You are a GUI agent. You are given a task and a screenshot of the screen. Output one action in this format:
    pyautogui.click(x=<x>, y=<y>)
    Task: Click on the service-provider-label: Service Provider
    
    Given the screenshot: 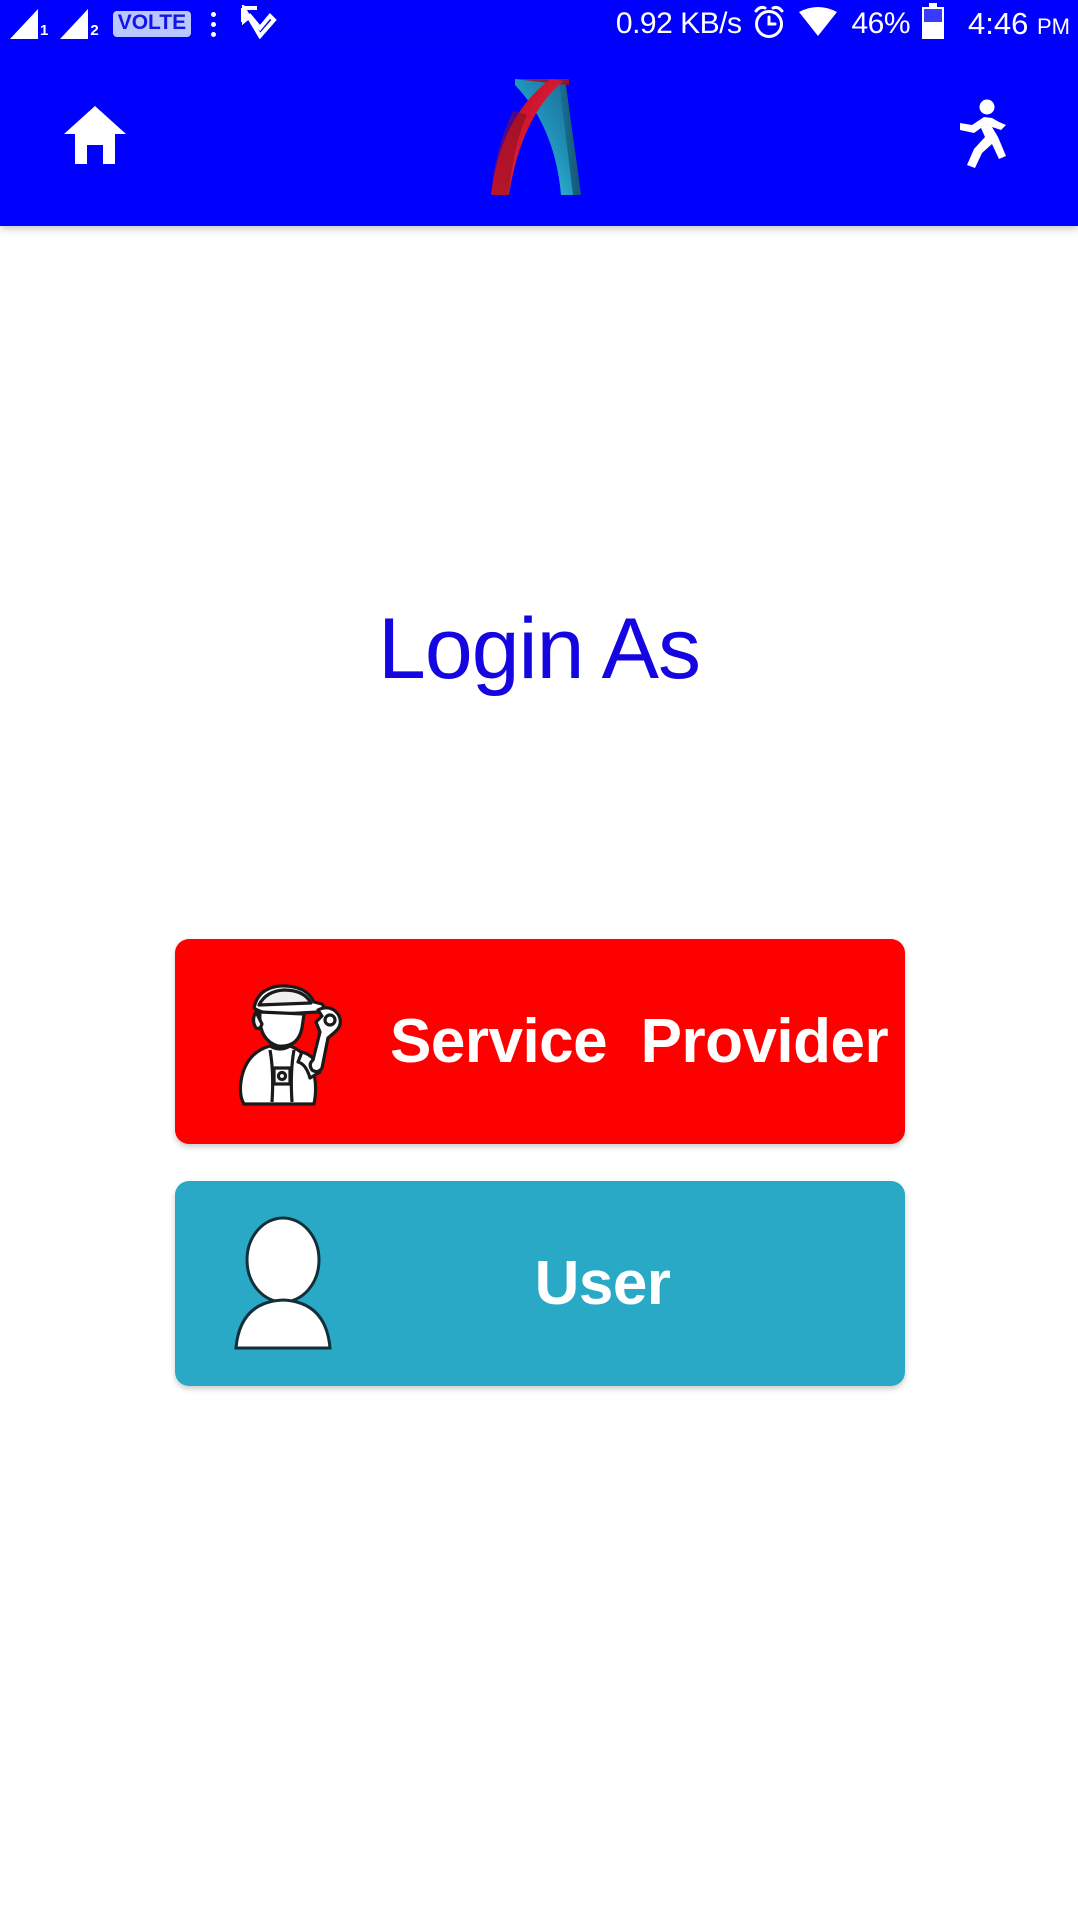 What is the action you would take?
    pyautogui.click(x=639, y=1041)
    